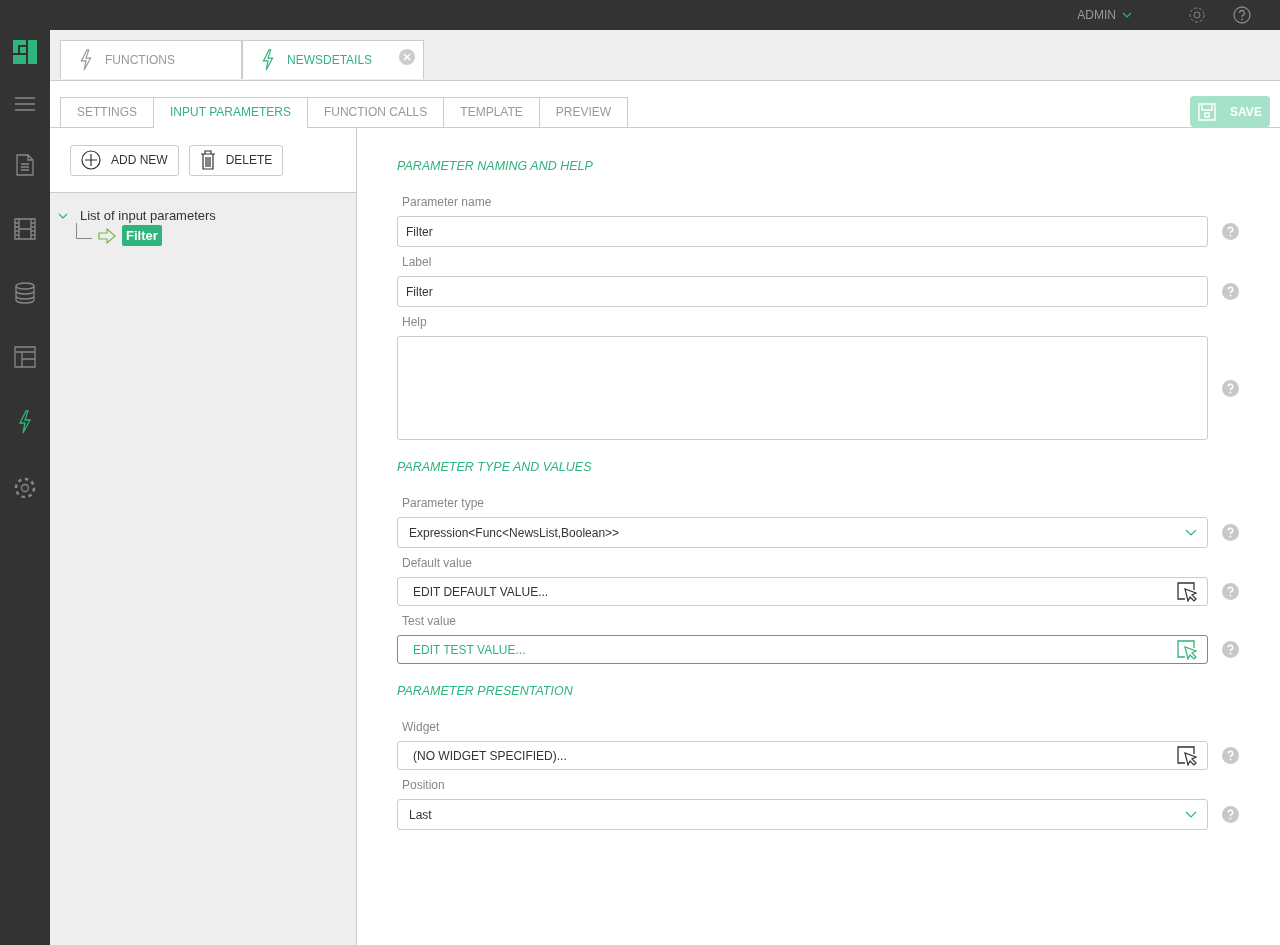 Image resolution: width=1280 pixels, height=945 pixels. What do you see at coordinates (91, 160) in the screenshot?
I see `plus-circle-icon` at bounding box center [91, 160].